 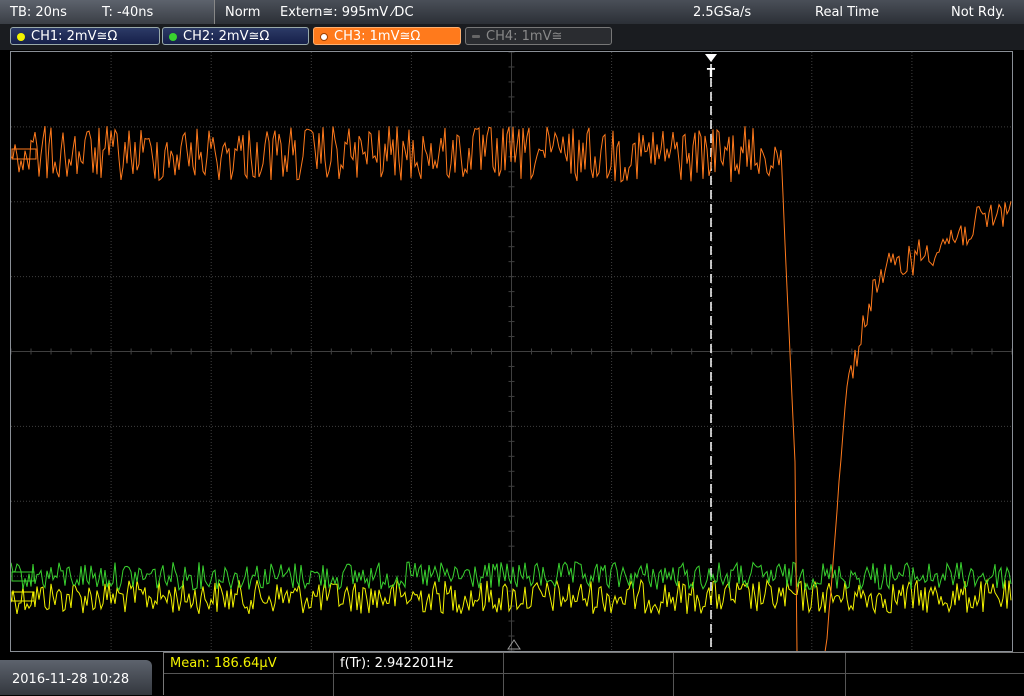 What do you see at coordinates (347, 12) in the screenshot?
I see `trigger-source-label: Extern≅: 995mV ⁄DC` at bounding box center [347, 12].